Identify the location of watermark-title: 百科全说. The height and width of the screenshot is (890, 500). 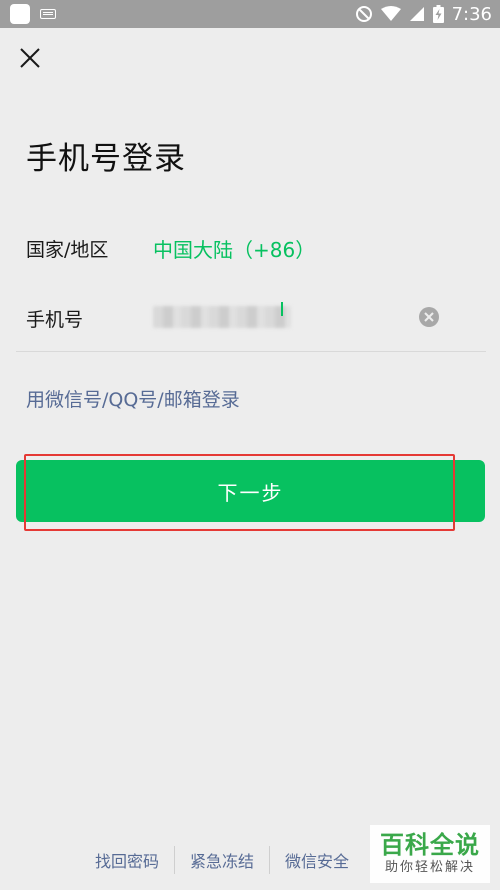
(430, 845).